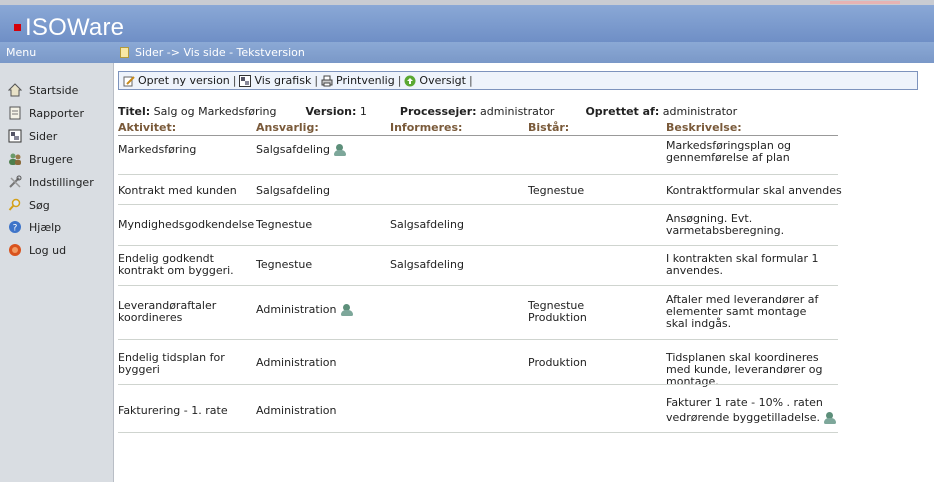  What do you see at coordinates (171, 363) in the screenshot?
I see `activity-cell: Endelig tidsplan for byggeri` at bounding box center [171, 363].